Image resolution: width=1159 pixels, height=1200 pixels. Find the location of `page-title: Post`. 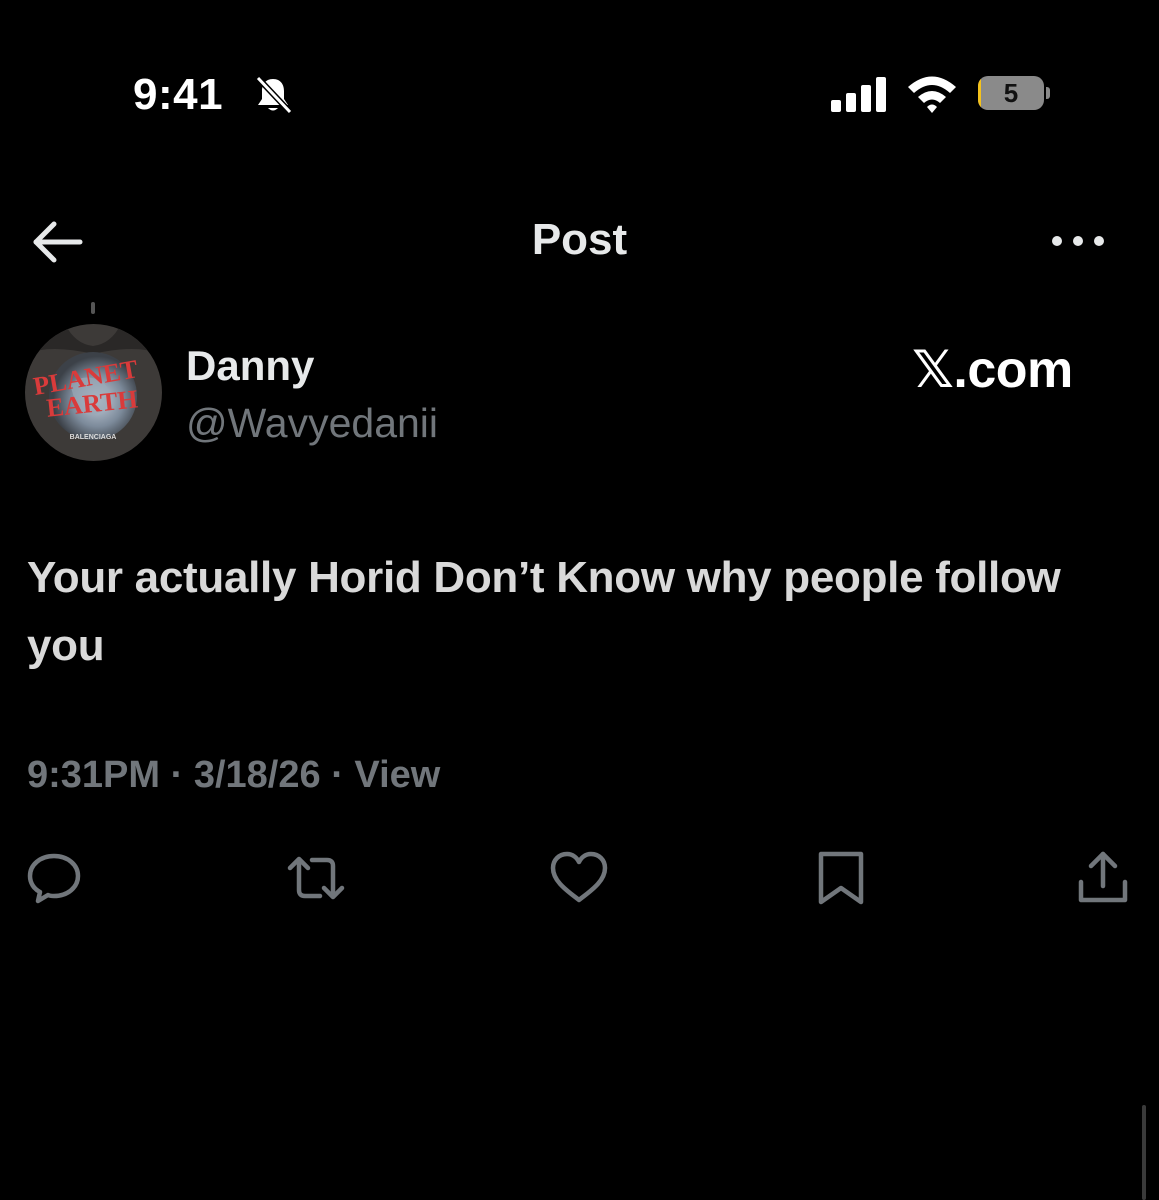

page-title: Post is located at coordinates (579, 239).